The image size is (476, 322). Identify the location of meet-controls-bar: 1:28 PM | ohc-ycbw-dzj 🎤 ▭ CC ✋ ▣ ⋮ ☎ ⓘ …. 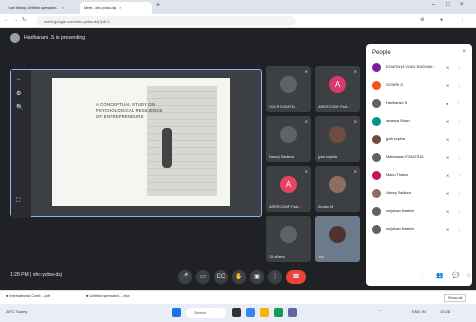
(238, 277).